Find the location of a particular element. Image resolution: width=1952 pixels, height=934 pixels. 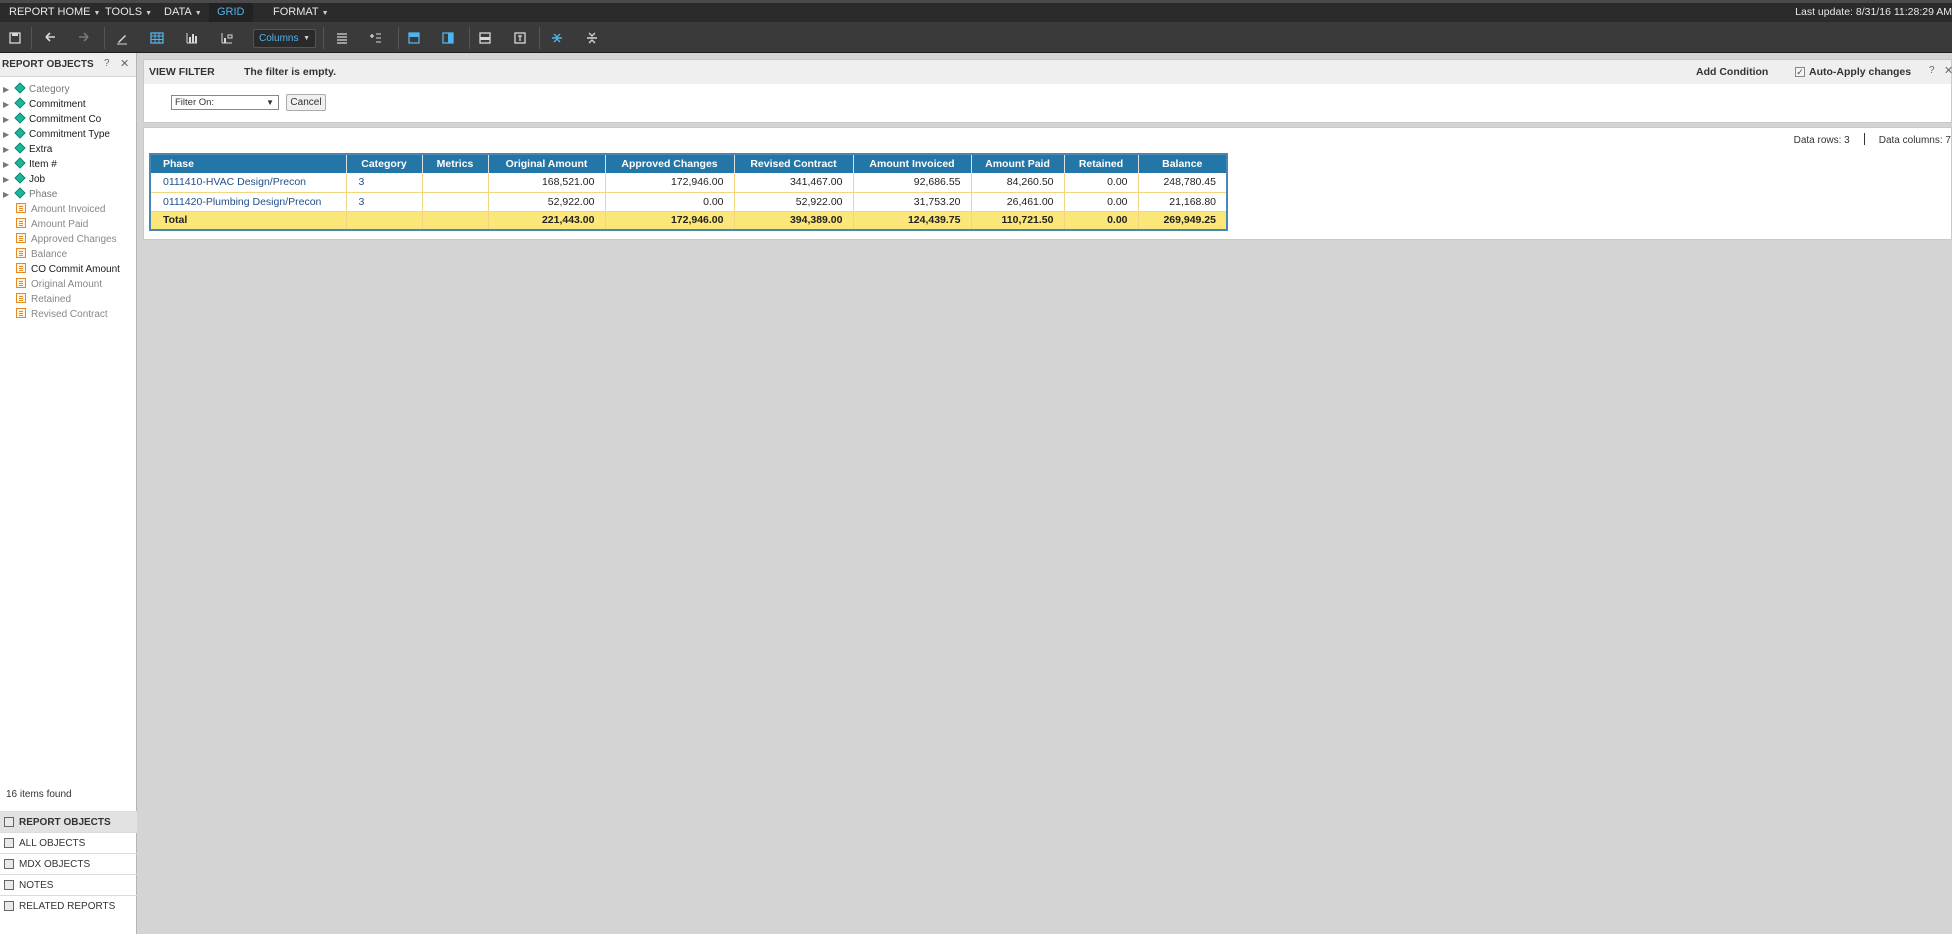

filter-on-select: Filter On: ▼ is located at coordinates (225, 102).